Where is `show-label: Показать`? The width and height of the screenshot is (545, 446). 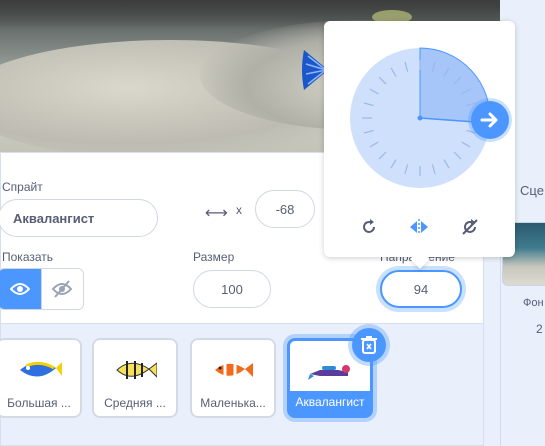 show-label: Показать is located at coordinates (28, 257).